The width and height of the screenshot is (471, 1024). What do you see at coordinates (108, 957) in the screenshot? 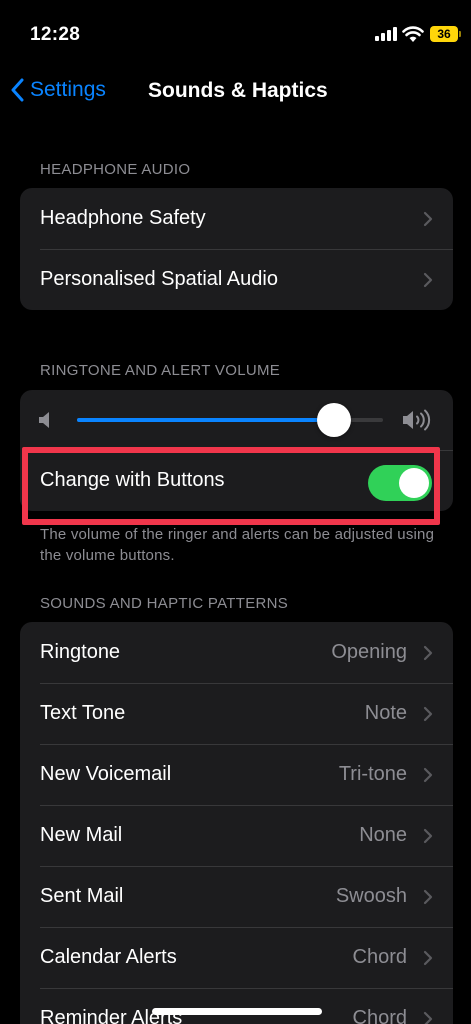
I see `row-label: Calendar Alerts` at bounding box center [108, 957].